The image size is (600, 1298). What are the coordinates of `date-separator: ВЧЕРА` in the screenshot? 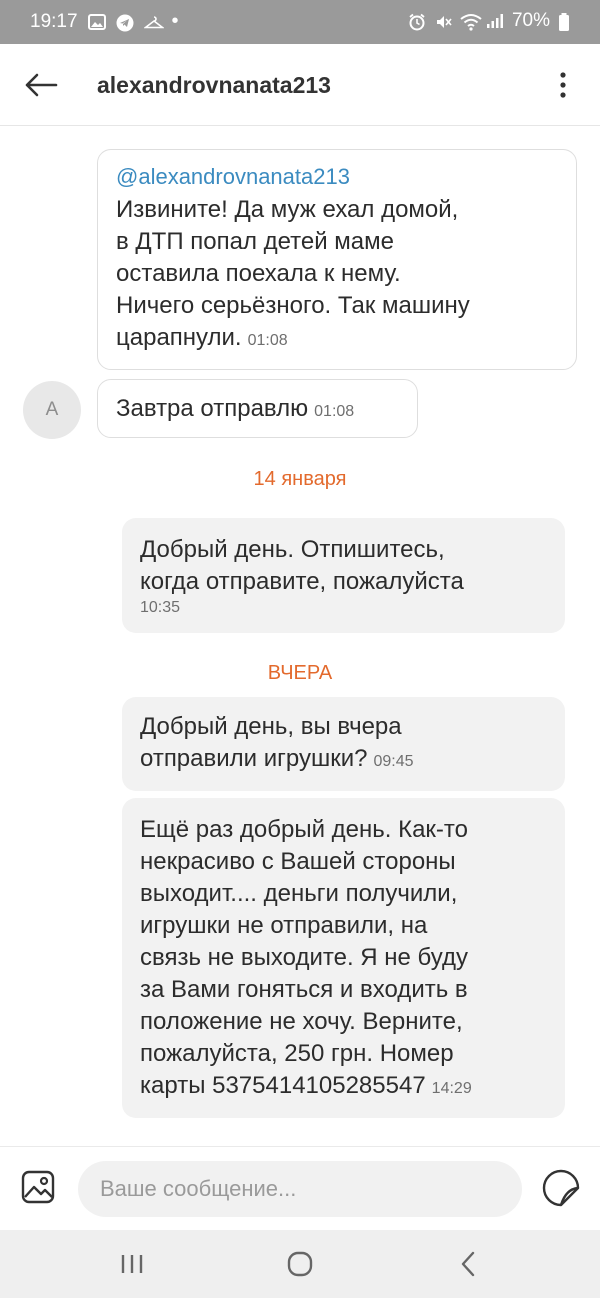 It's located at (300, 673).